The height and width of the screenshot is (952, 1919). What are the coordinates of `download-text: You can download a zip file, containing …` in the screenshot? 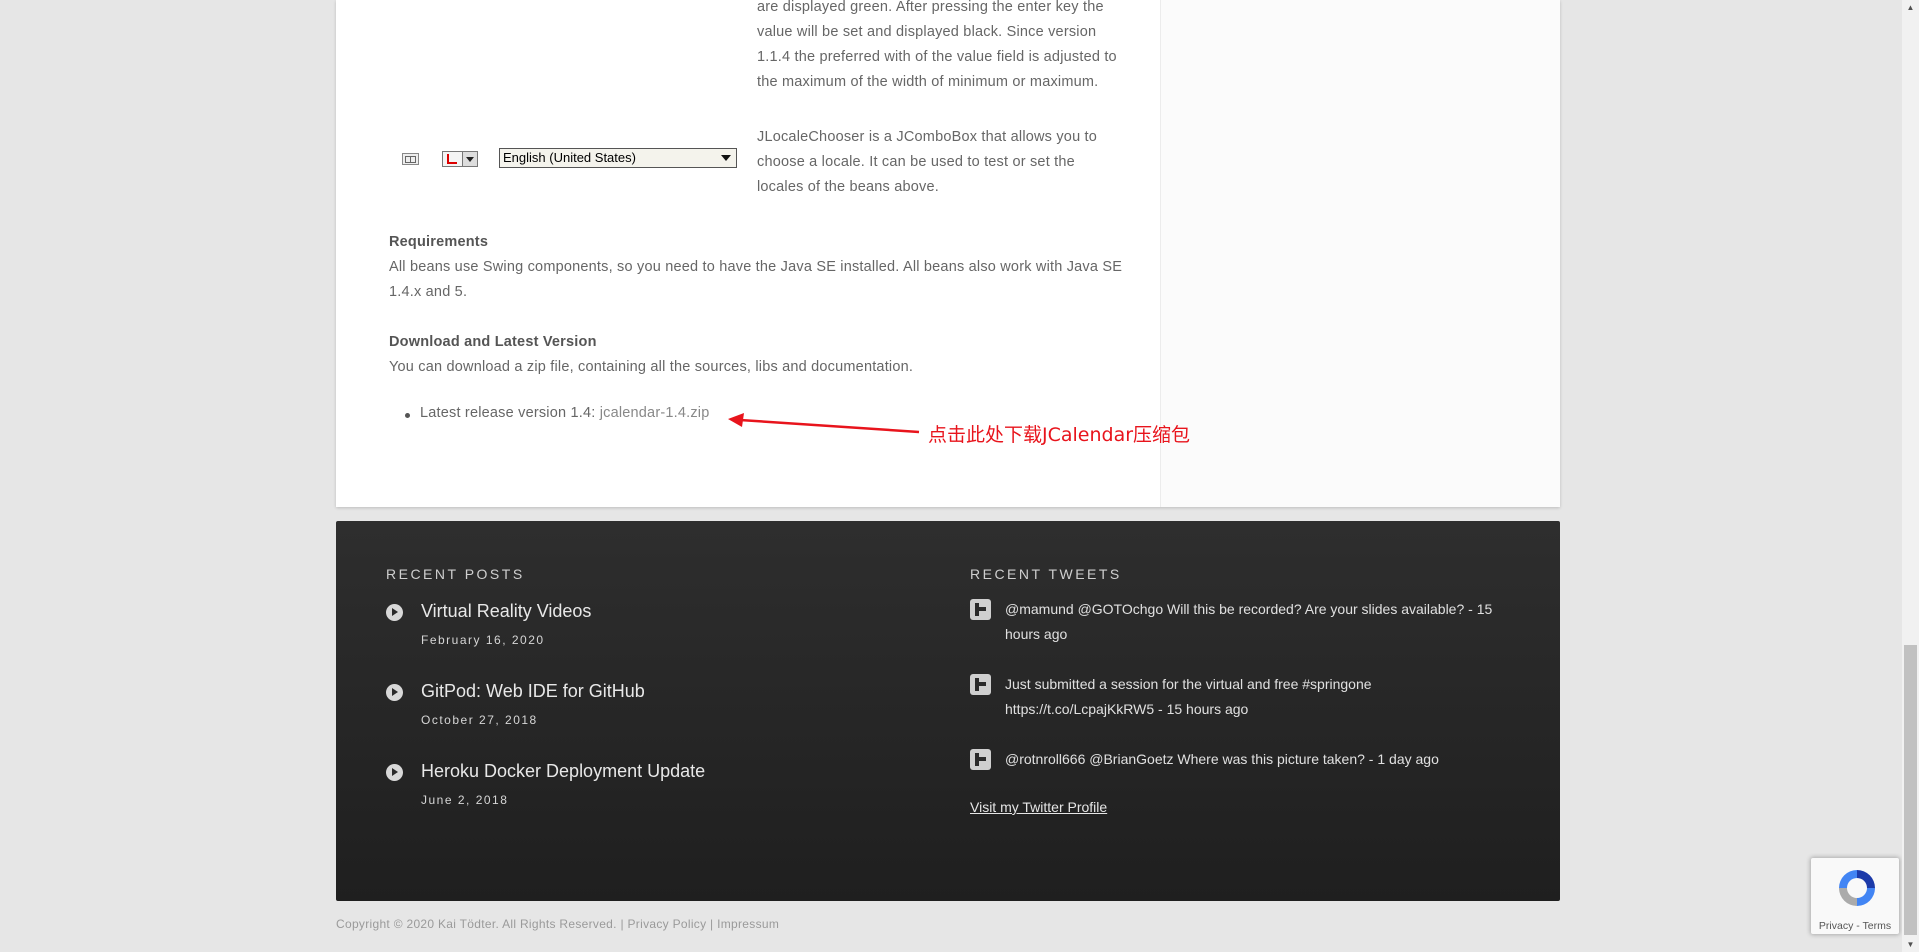 It's located at (651, 367).